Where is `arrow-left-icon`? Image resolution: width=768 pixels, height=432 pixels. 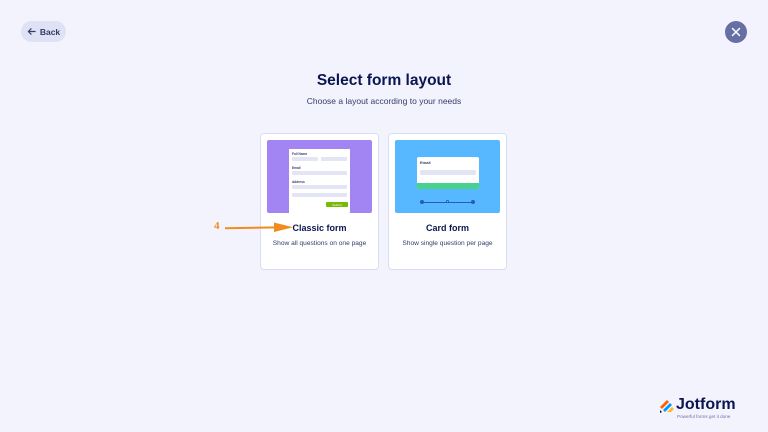
arrow-left-icon is located at coordinates (31, 31).